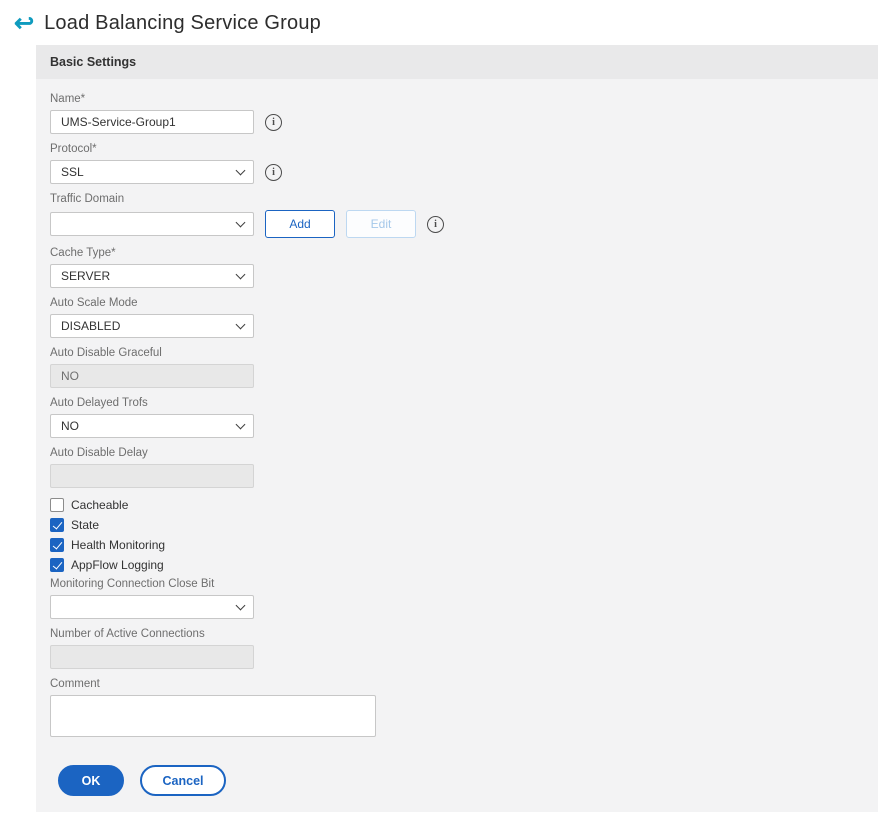  What do you see at coordinates (87, 199) in the screenshot?
I see `traffic-domain-label: Traffic Domain` at bounding box center [87, 199].